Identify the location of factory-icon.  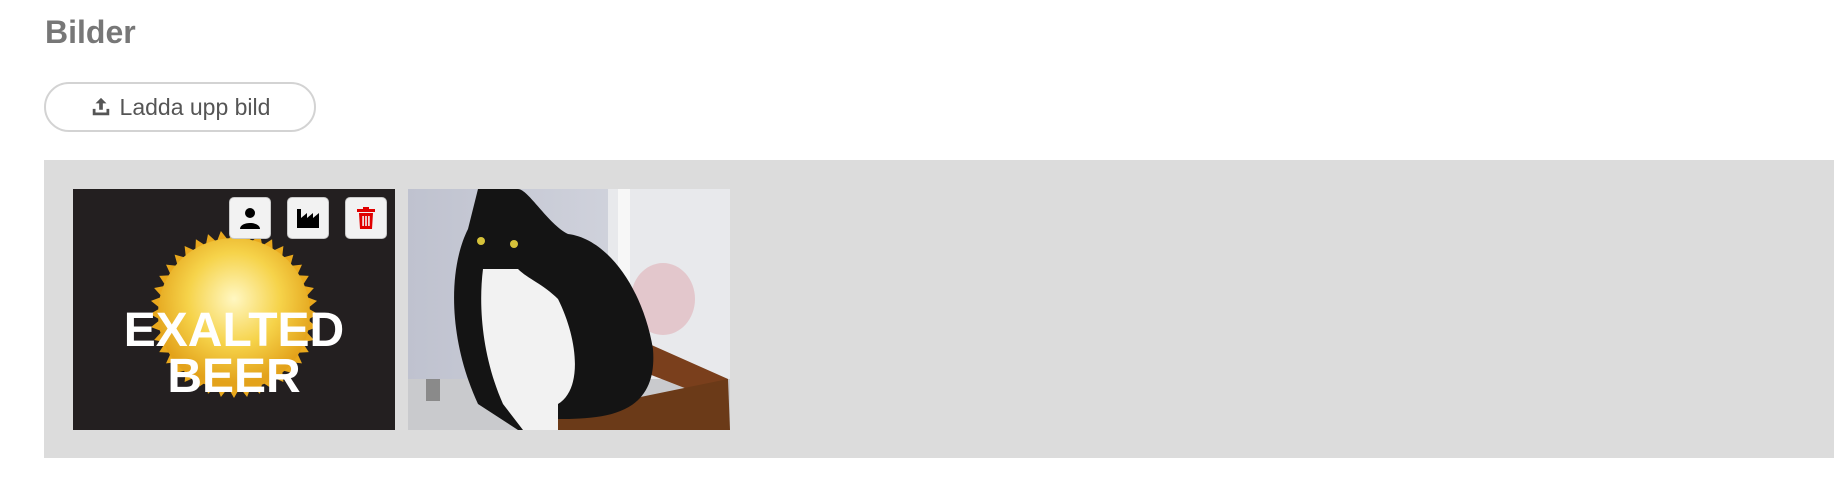
(308, 218).